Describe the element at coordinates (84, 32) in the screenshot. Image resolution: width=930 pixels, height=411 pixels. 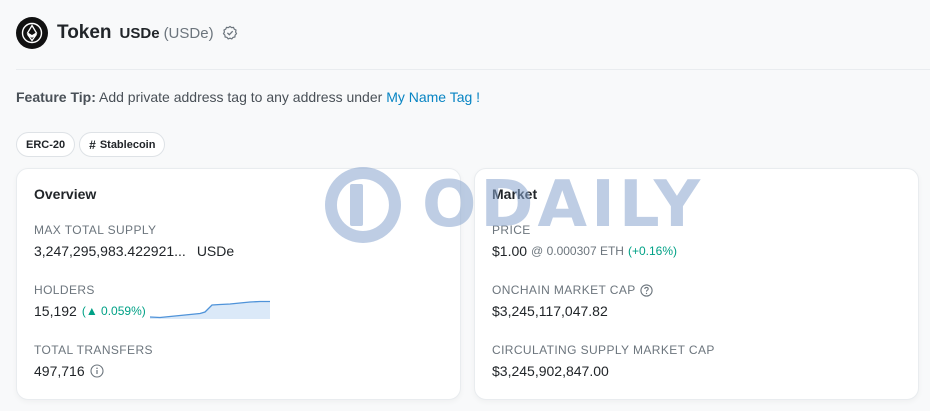
I see `page-title: Token` at that location.